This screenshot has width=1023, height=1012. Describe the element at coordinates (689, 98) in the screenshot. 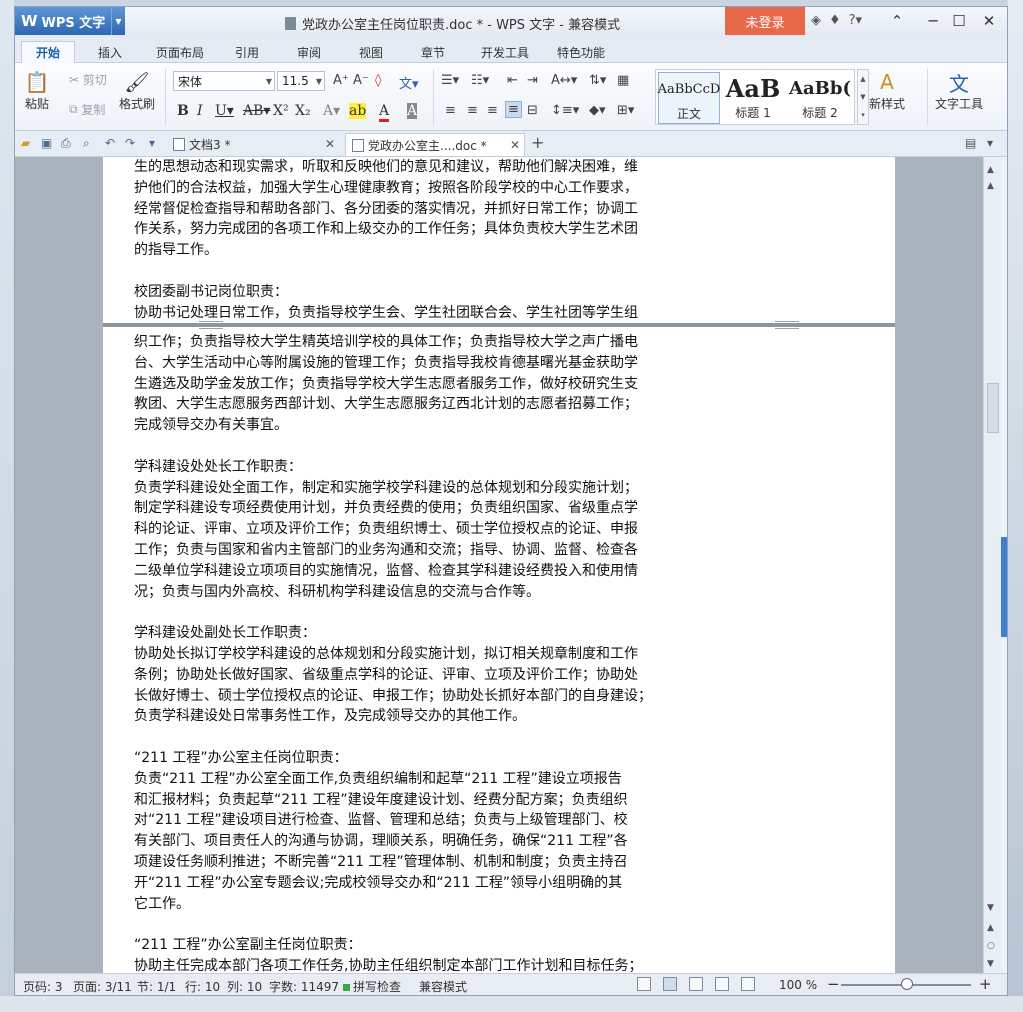

I see `style-normal: AaBbCcD 正文` at that location.